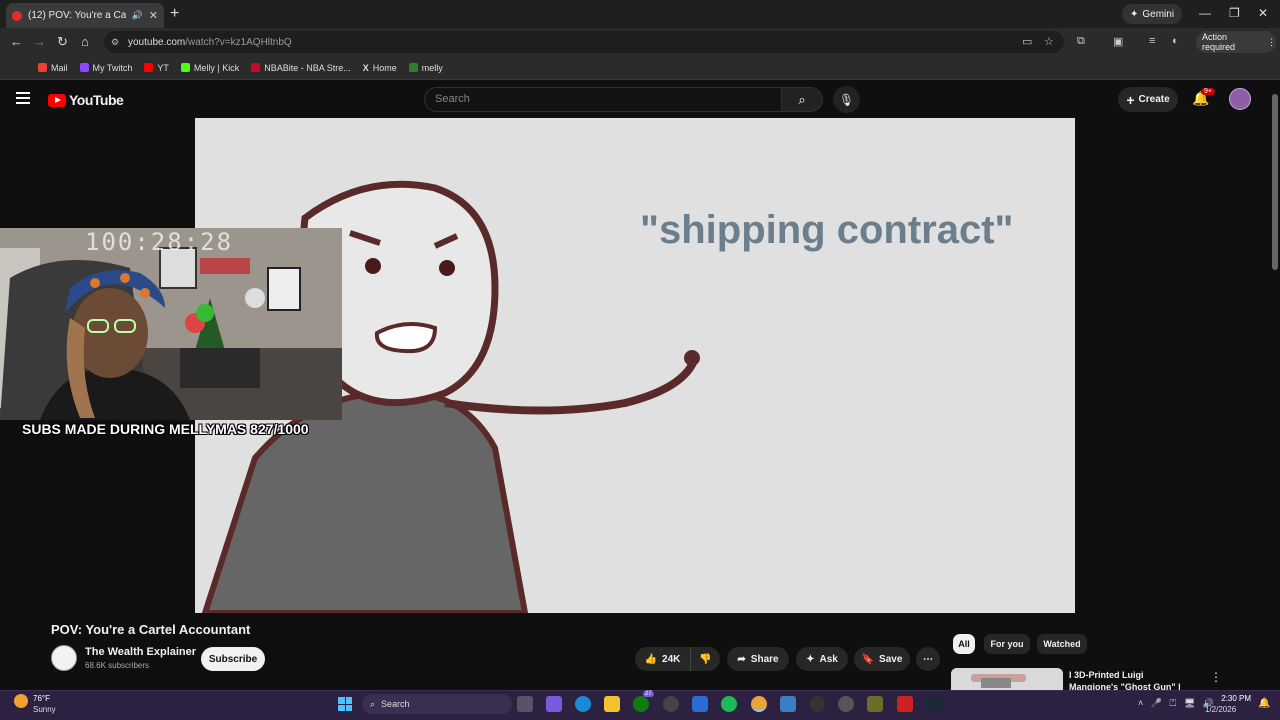 This screenshot has width=1280, height=720. What do you see at coordinates (964, 644) in the screenshot?
I see `chip-all: All` at bounding box center [964, 644].